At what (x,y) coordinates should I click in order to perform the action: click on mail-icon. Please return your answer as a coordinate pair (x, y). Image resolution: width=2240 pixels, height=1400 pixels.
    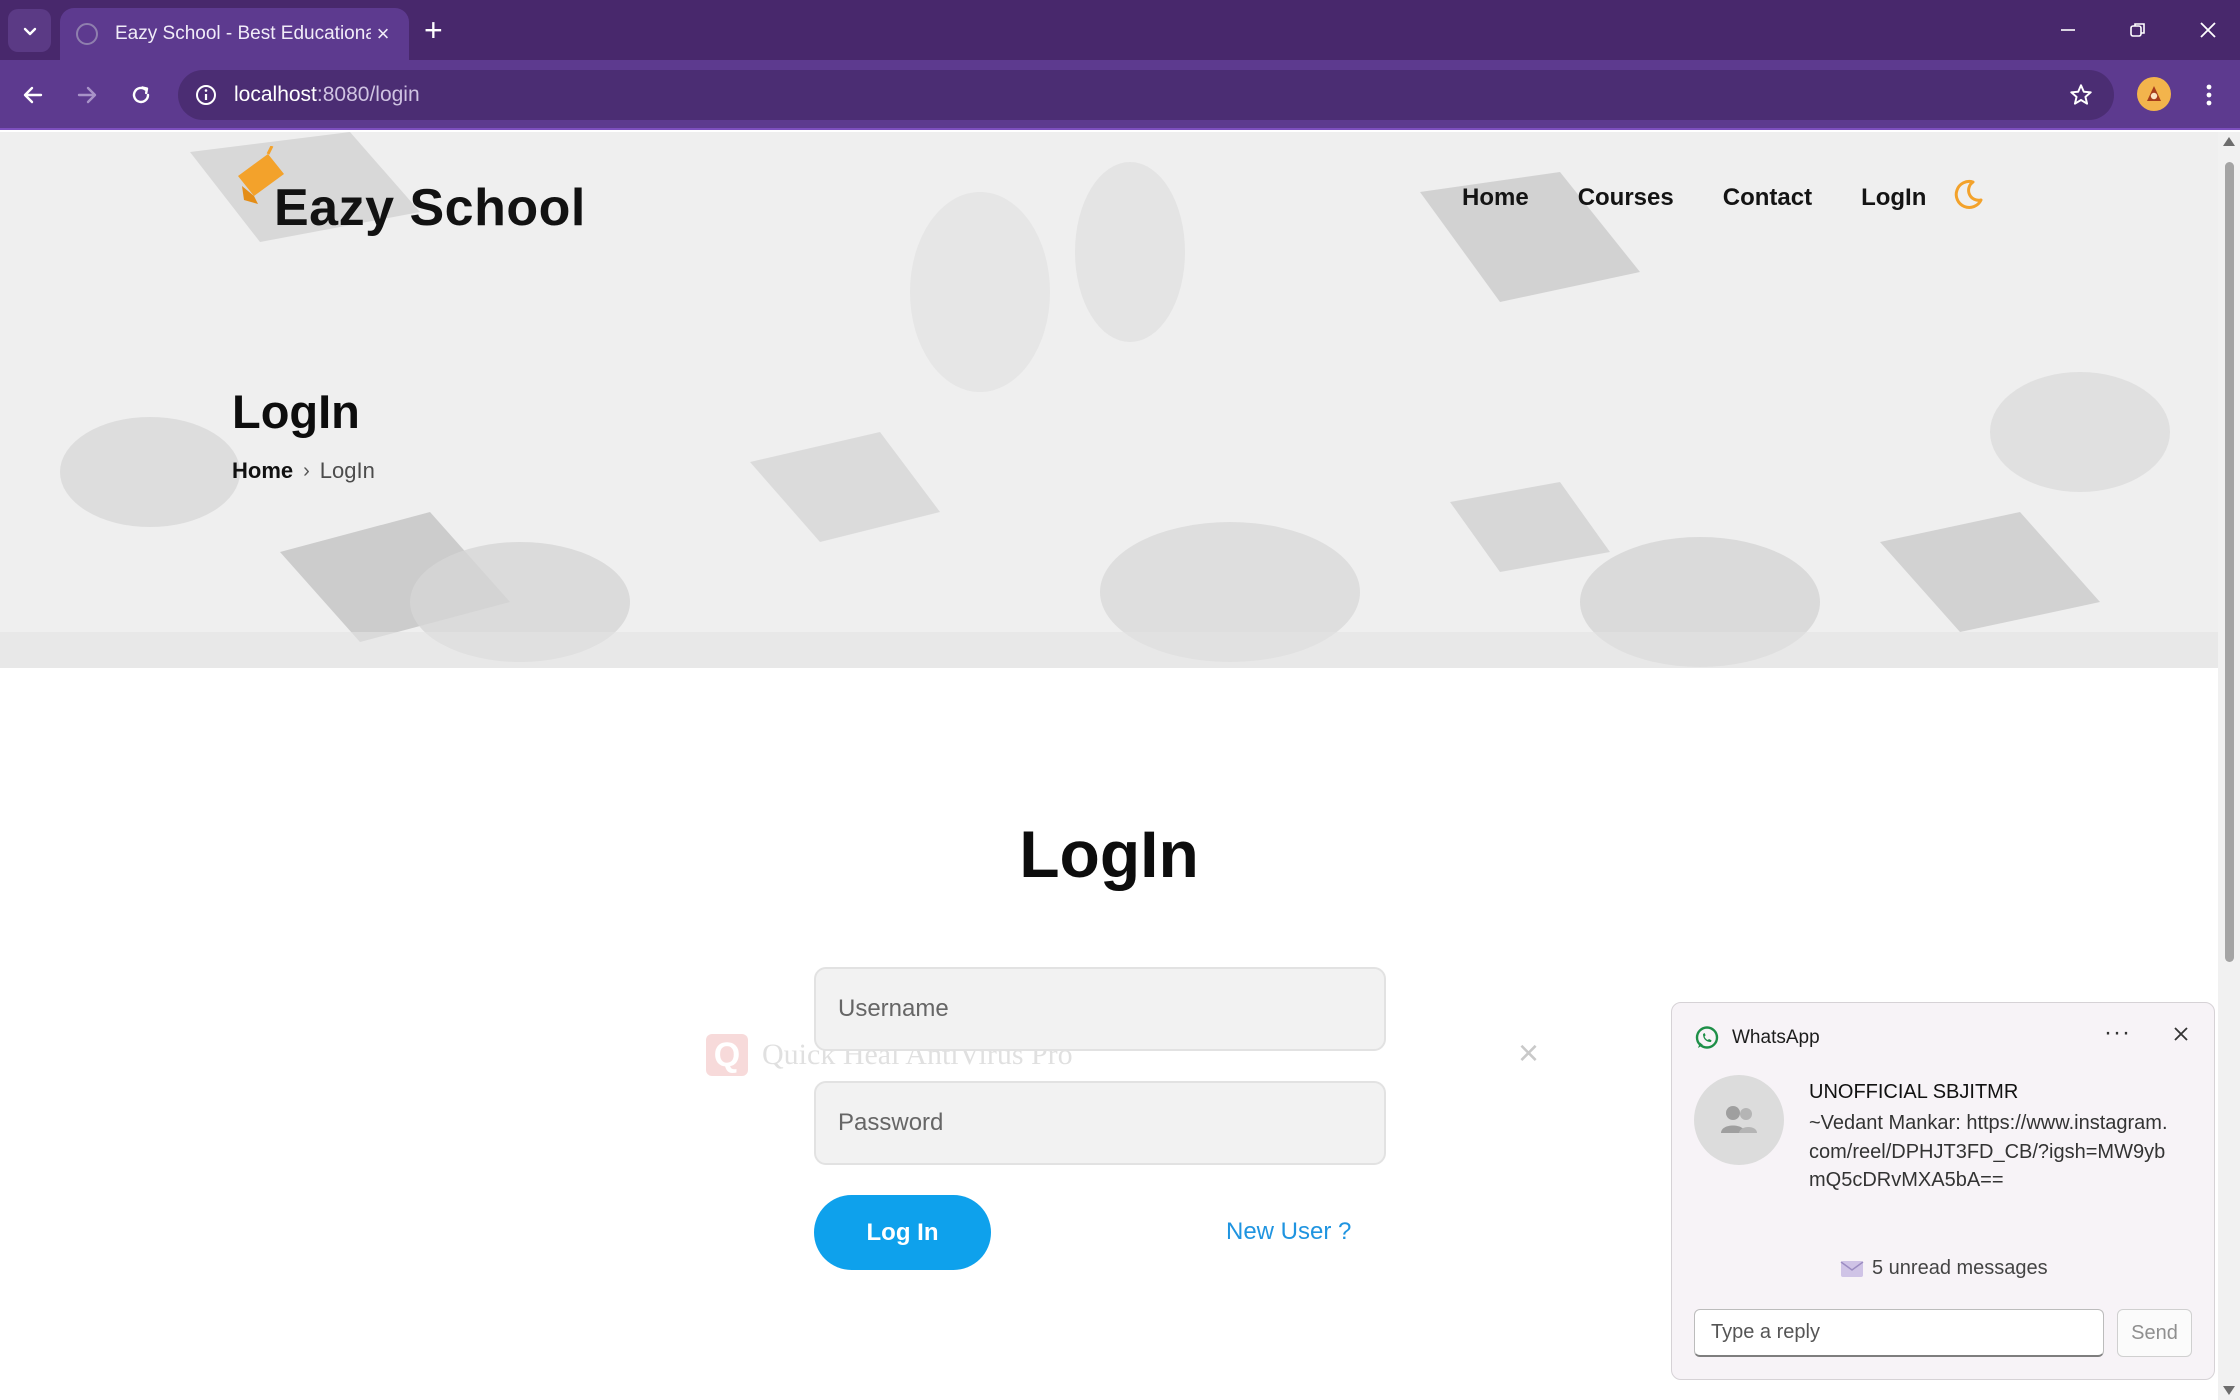
    Looking at the image, I should click on (1852, 1268).